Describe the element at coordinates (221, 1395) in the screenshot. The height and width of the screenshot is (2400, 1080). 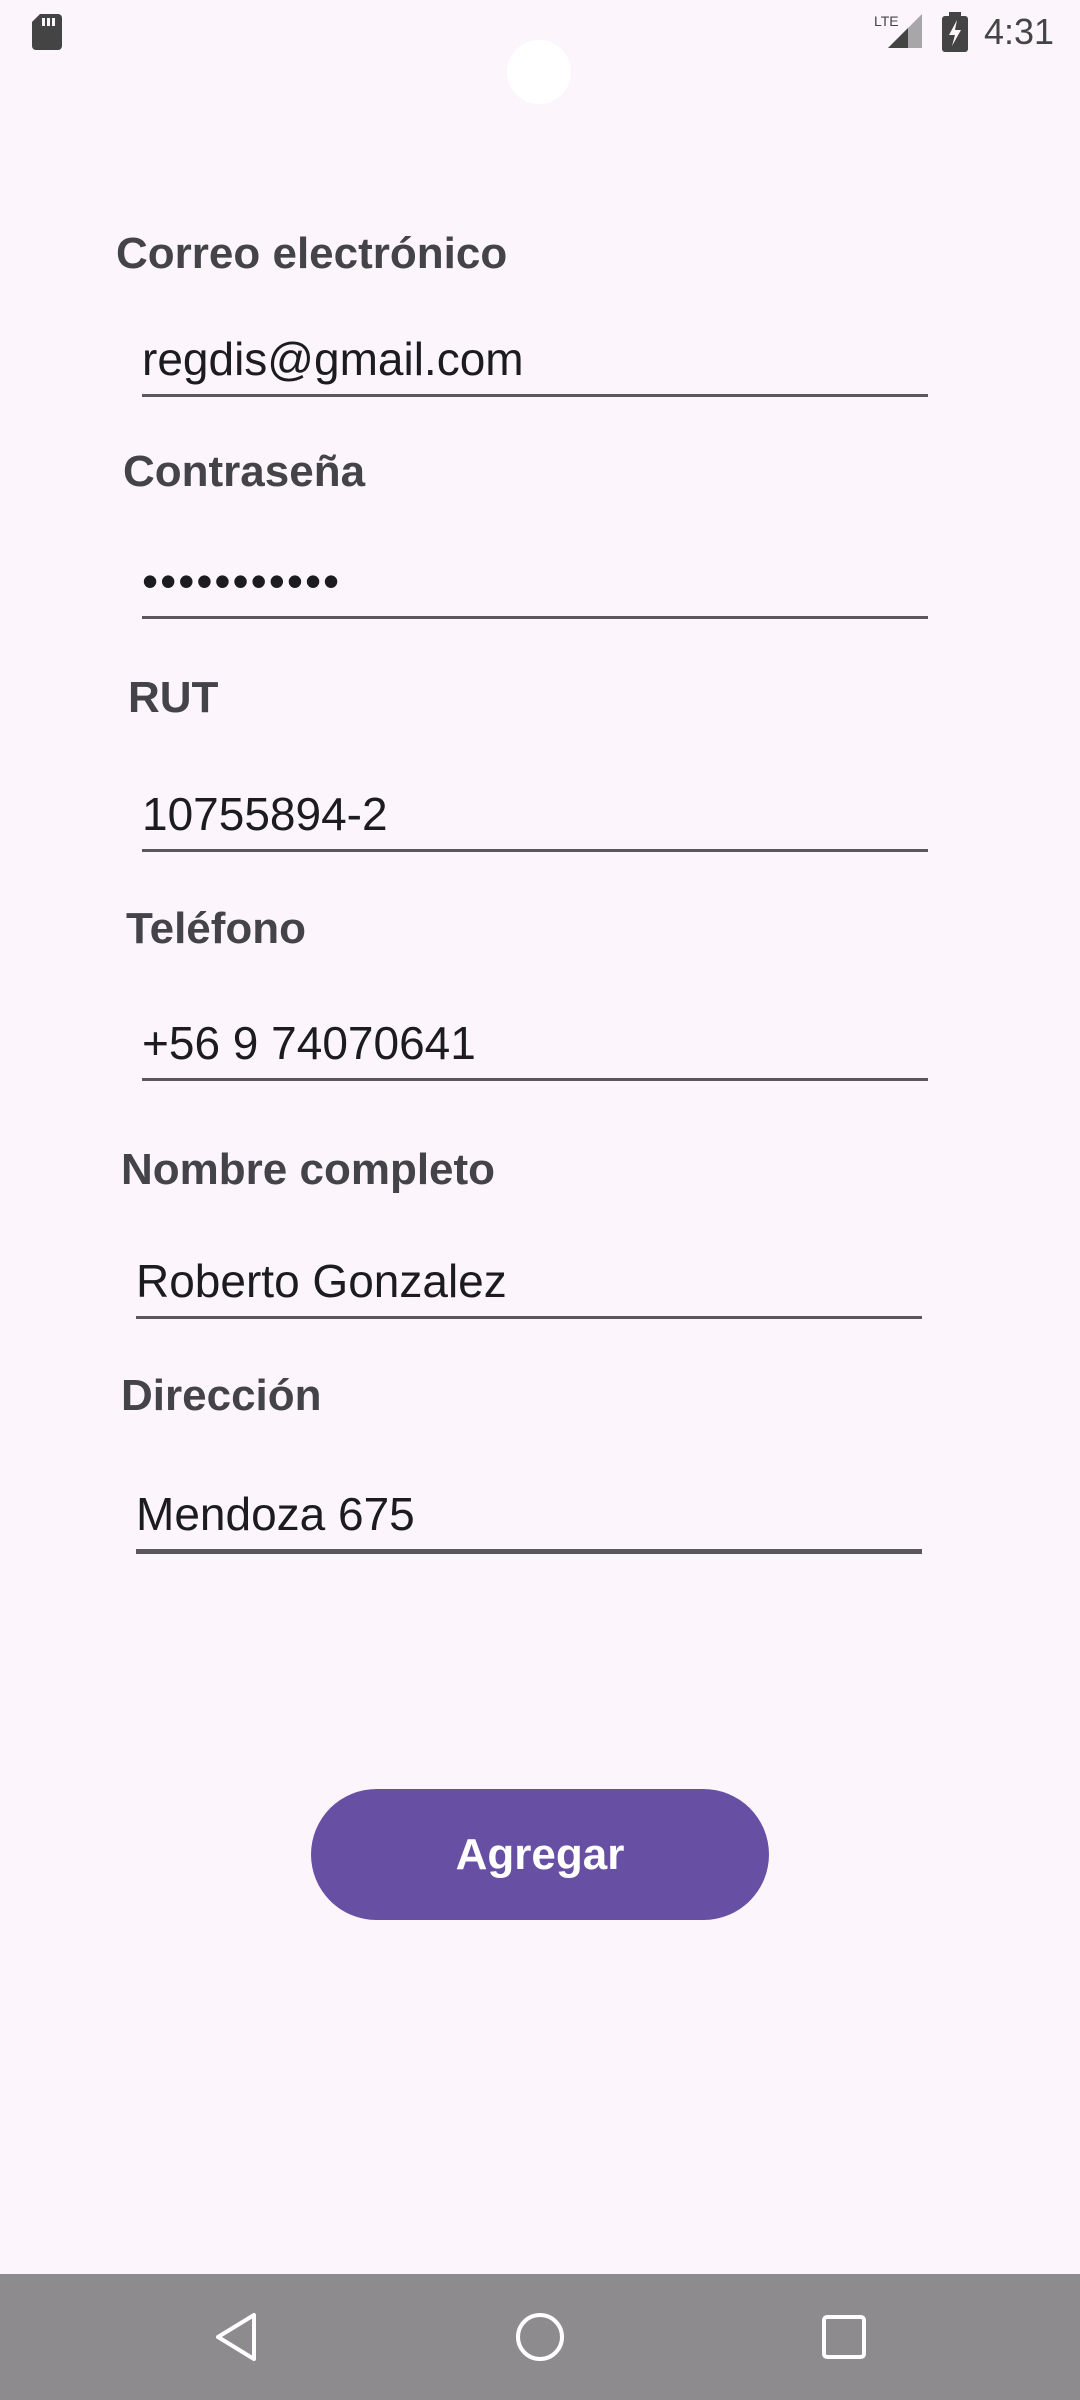
I see `address-label: Dirección` at that location.